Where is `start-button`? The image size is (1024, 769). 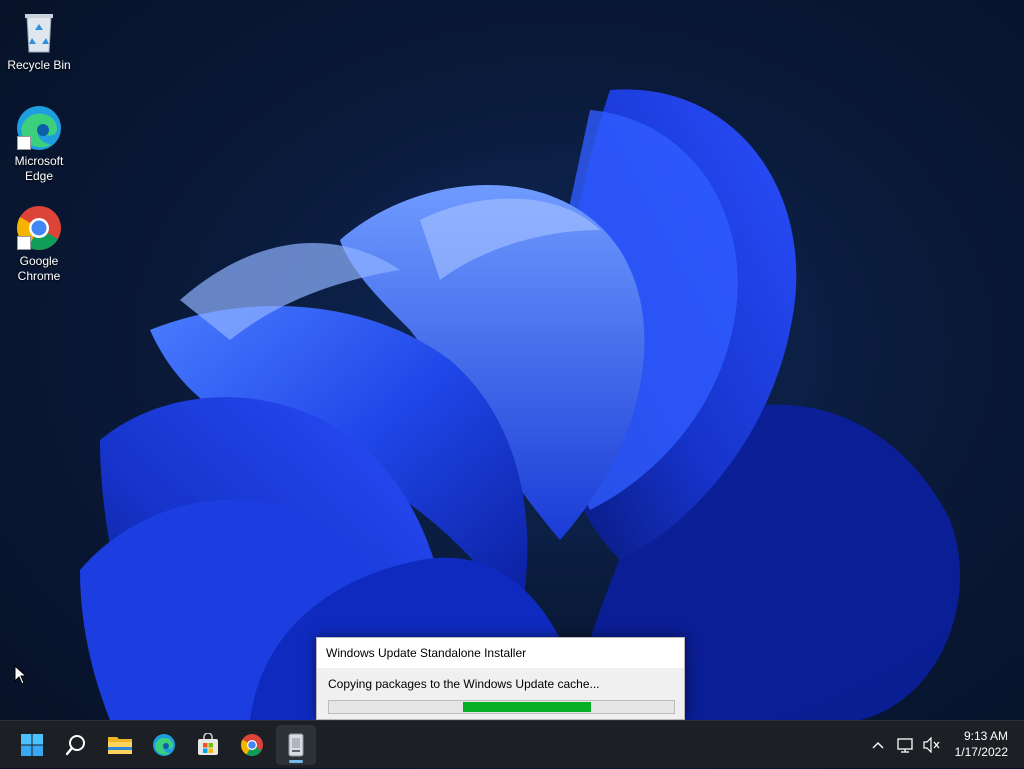
start-button is located at coordinates (32, 745).